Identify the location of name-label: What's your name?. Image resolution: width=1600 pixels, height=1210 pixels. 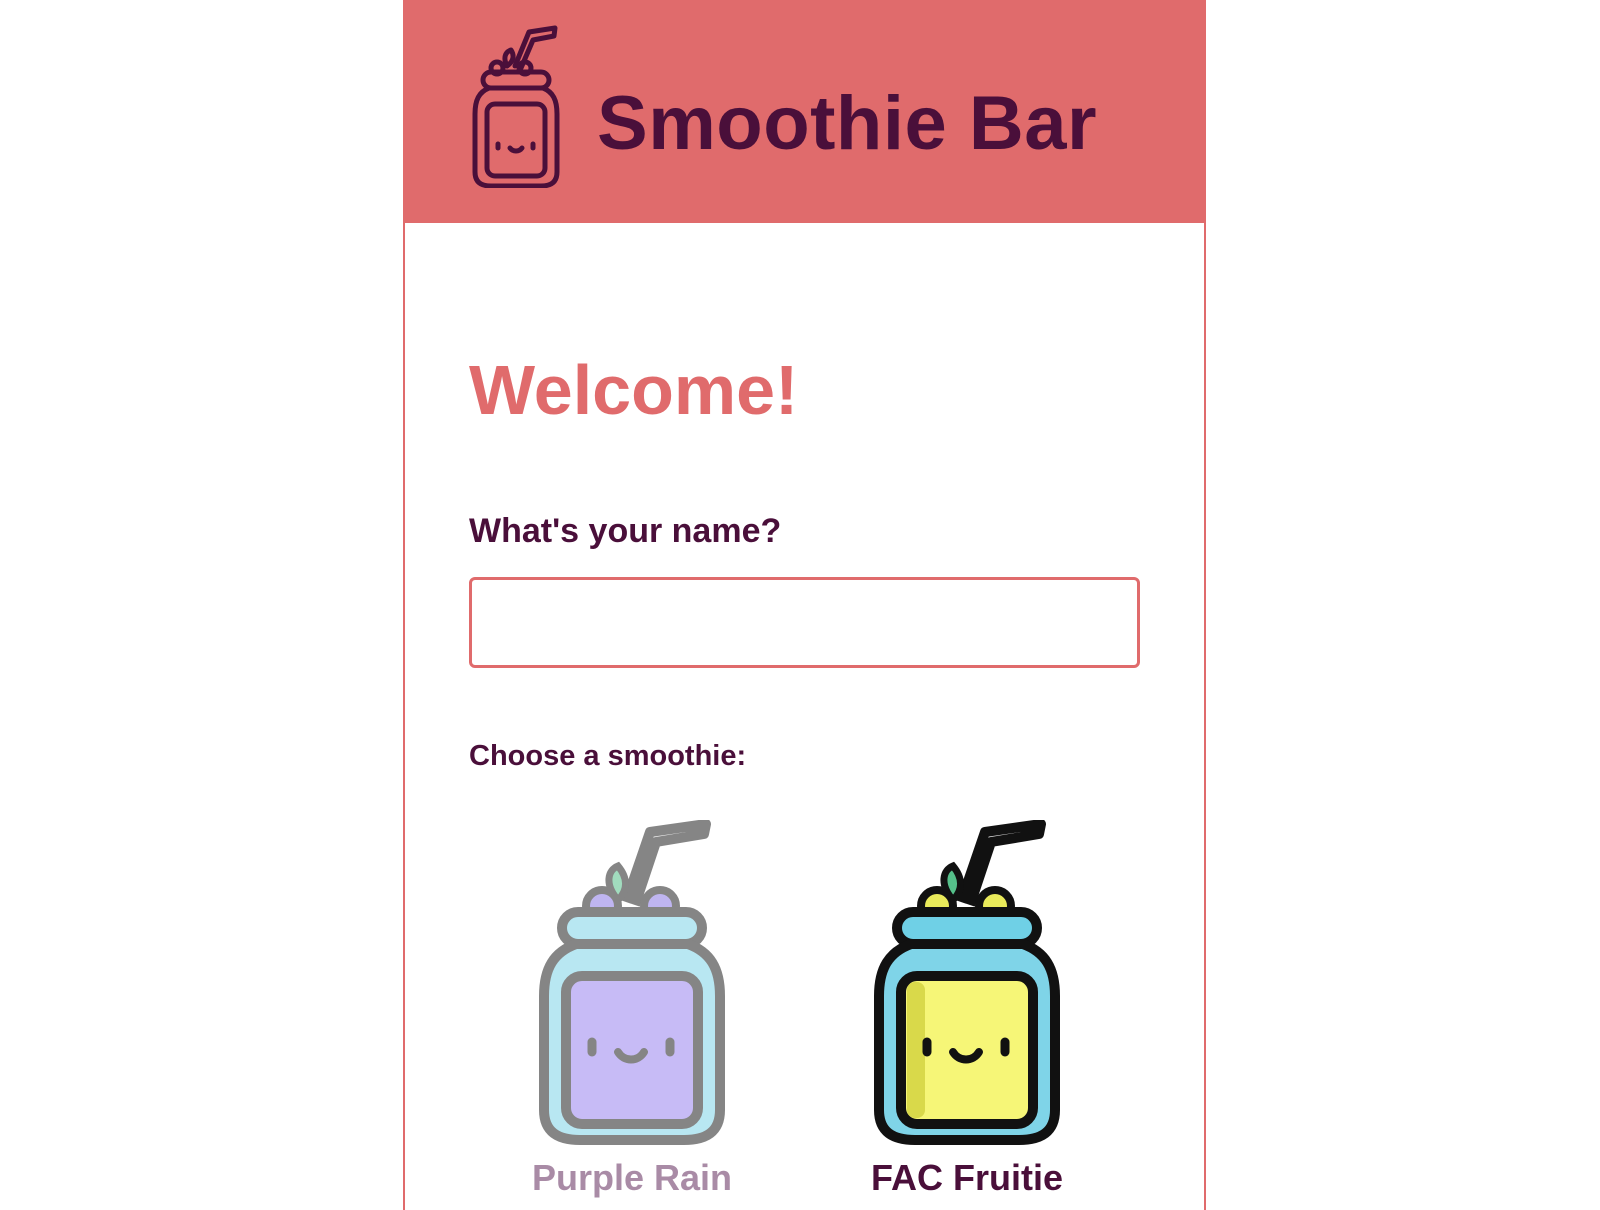
(625, 531).